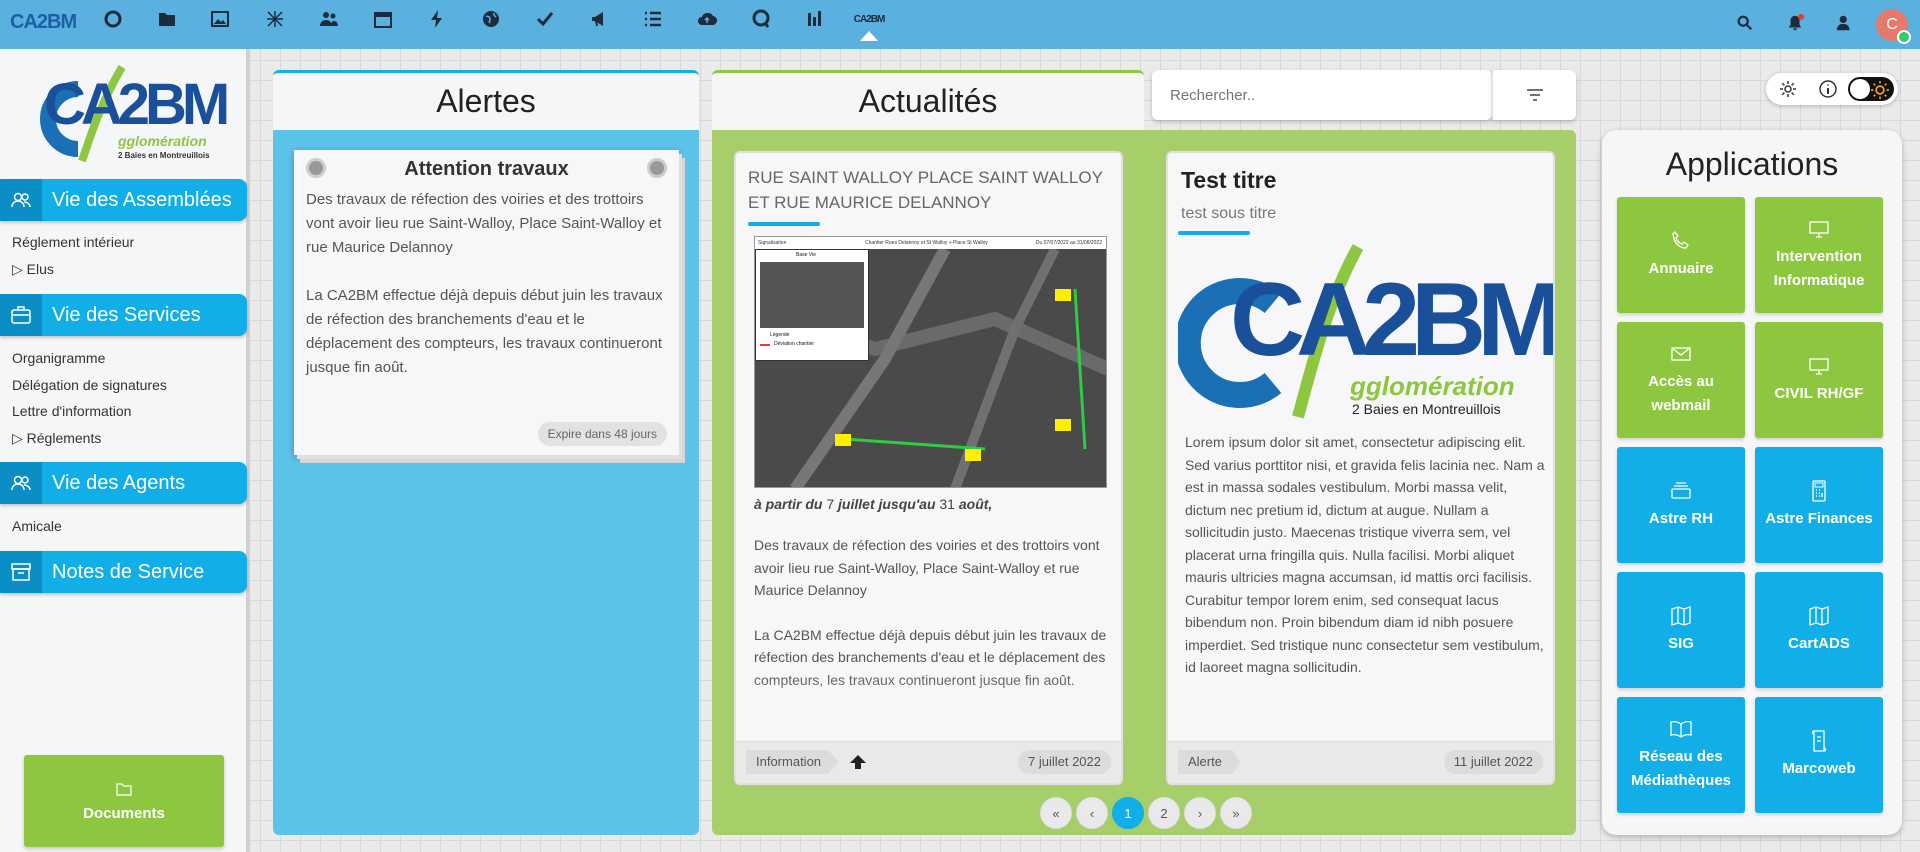 The image size is (1920, 852). I want to click on bar-chart-icon, so click(815, 19).